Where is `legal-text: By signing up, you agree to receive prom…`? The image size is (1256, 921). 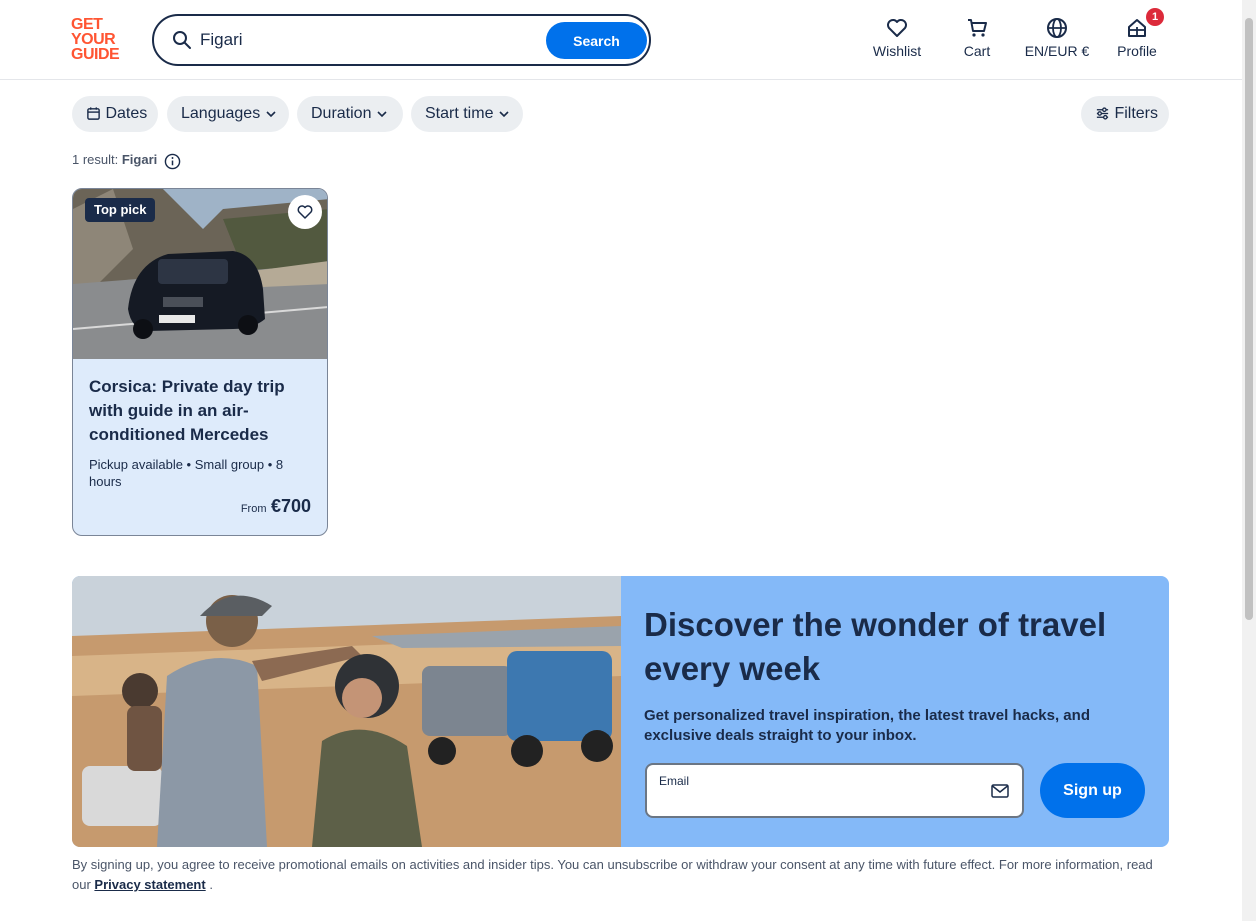
legal-text: By signing up, you agree to receive prom… is located at coordinates (612, 874).